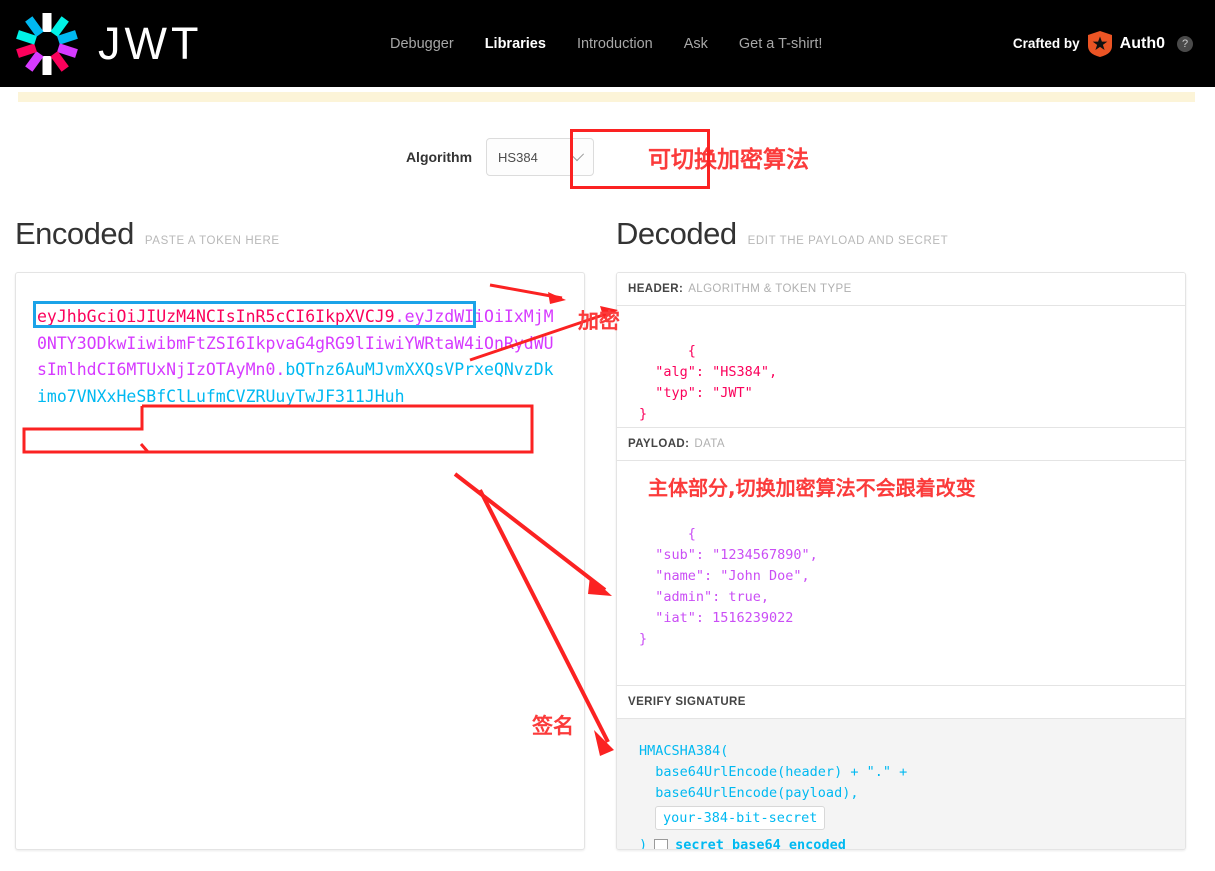 This screenshot has height=871, width=1215. I want to click on decoded-title: Decoded, so click(676, 233).